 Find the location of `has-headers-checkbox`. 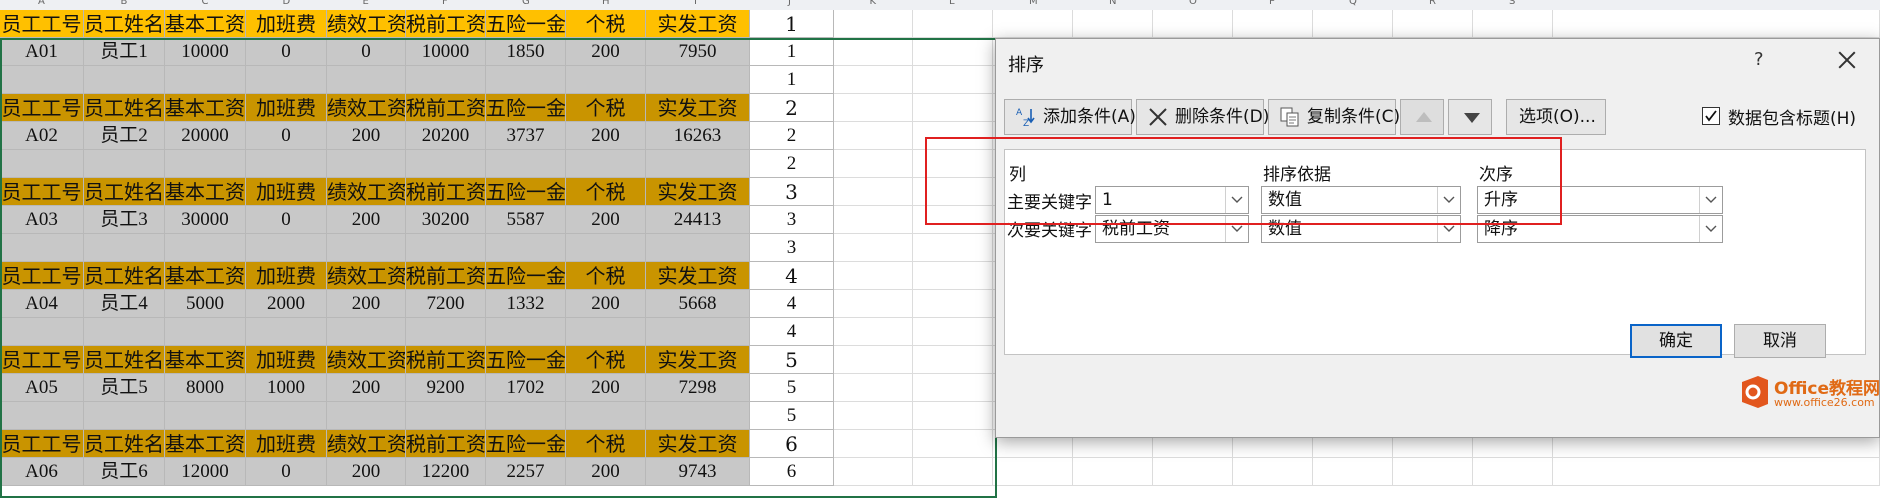

has-headers-checkbox is located at coordinates (1711, 116).